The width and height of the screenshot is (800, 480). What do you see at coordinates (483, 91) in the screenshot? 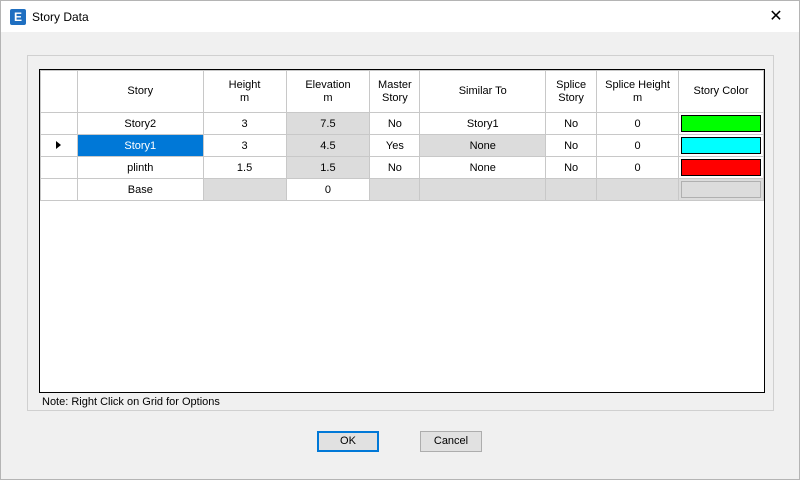
I see `column-header-similar-to: Similar To` at bounding box center [483, 91].